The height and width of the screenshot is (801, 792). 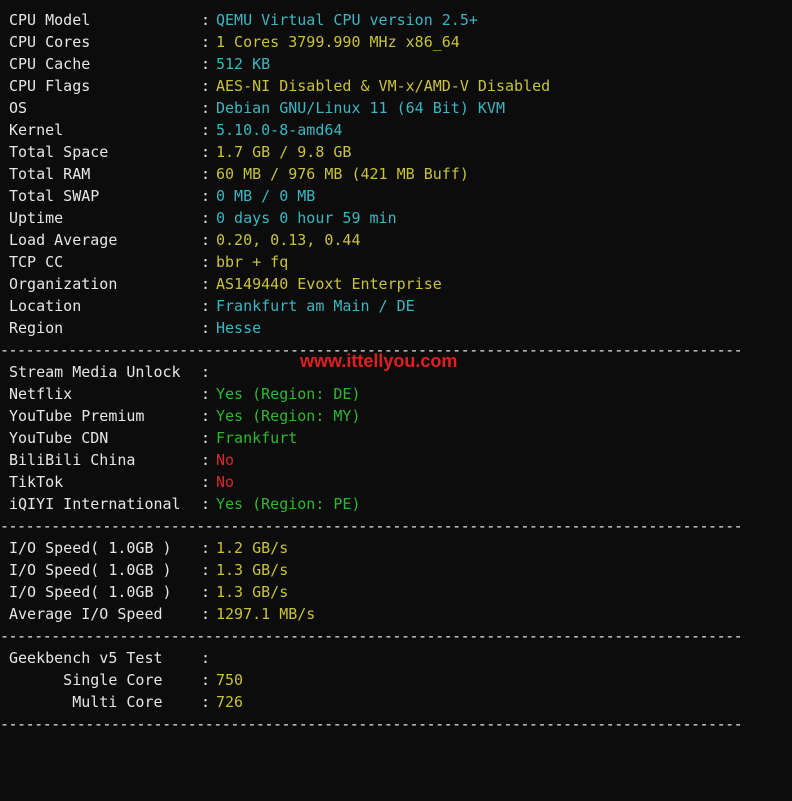 What do you see at coordinates (50, 86) in the screenshot?
I see `row-label: CPU Flags` at bounding box center [50, 86].